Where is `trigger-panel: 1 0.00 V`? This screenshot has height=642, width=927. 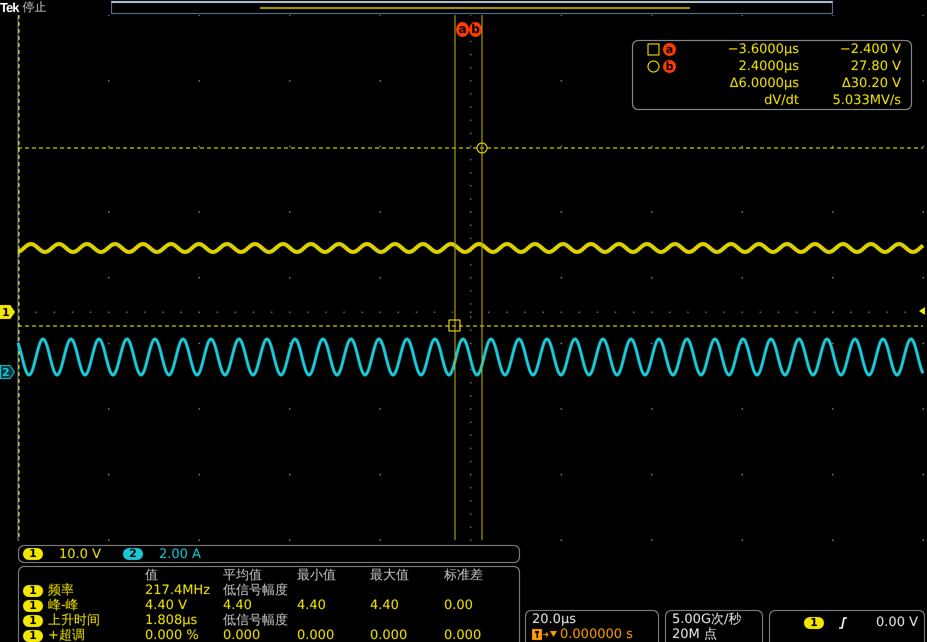
trigger-panel: 1 0.00 V is located at coordinates (847, 626).